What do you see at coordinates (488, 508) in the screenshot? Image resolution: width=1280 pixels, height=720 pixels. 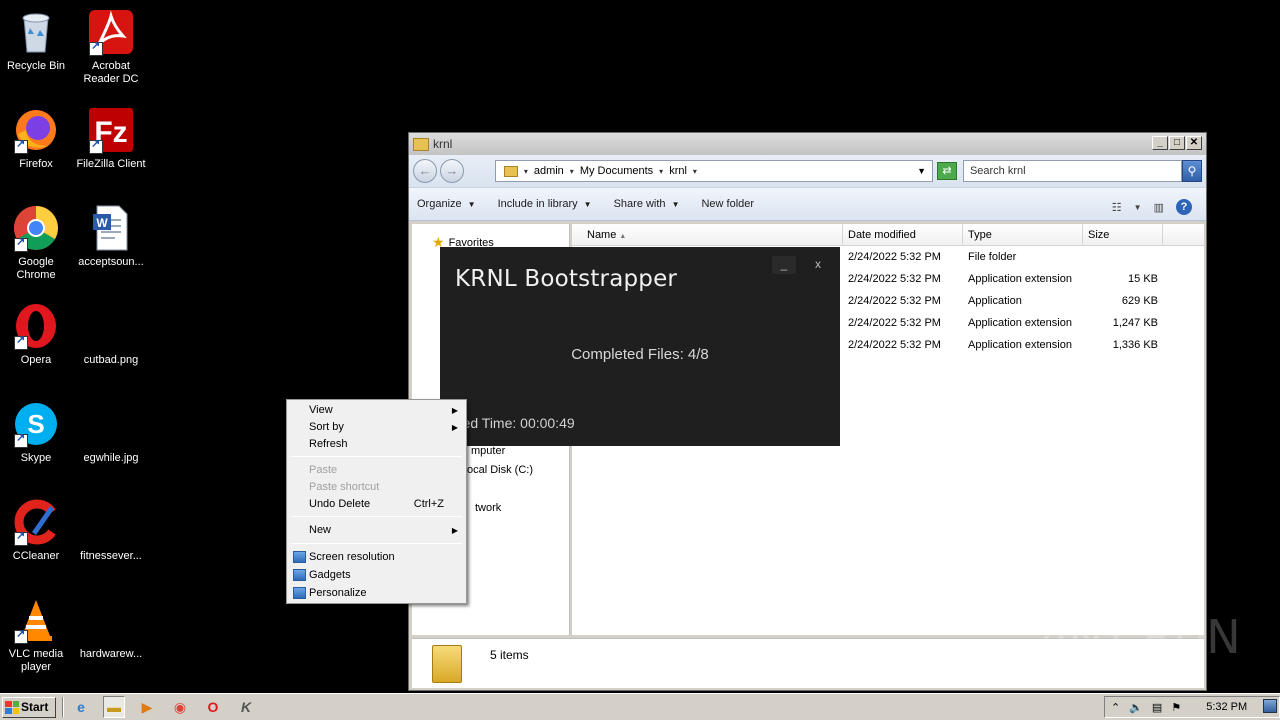 I see `nav-network: twork` at bounding box center [488, 508].